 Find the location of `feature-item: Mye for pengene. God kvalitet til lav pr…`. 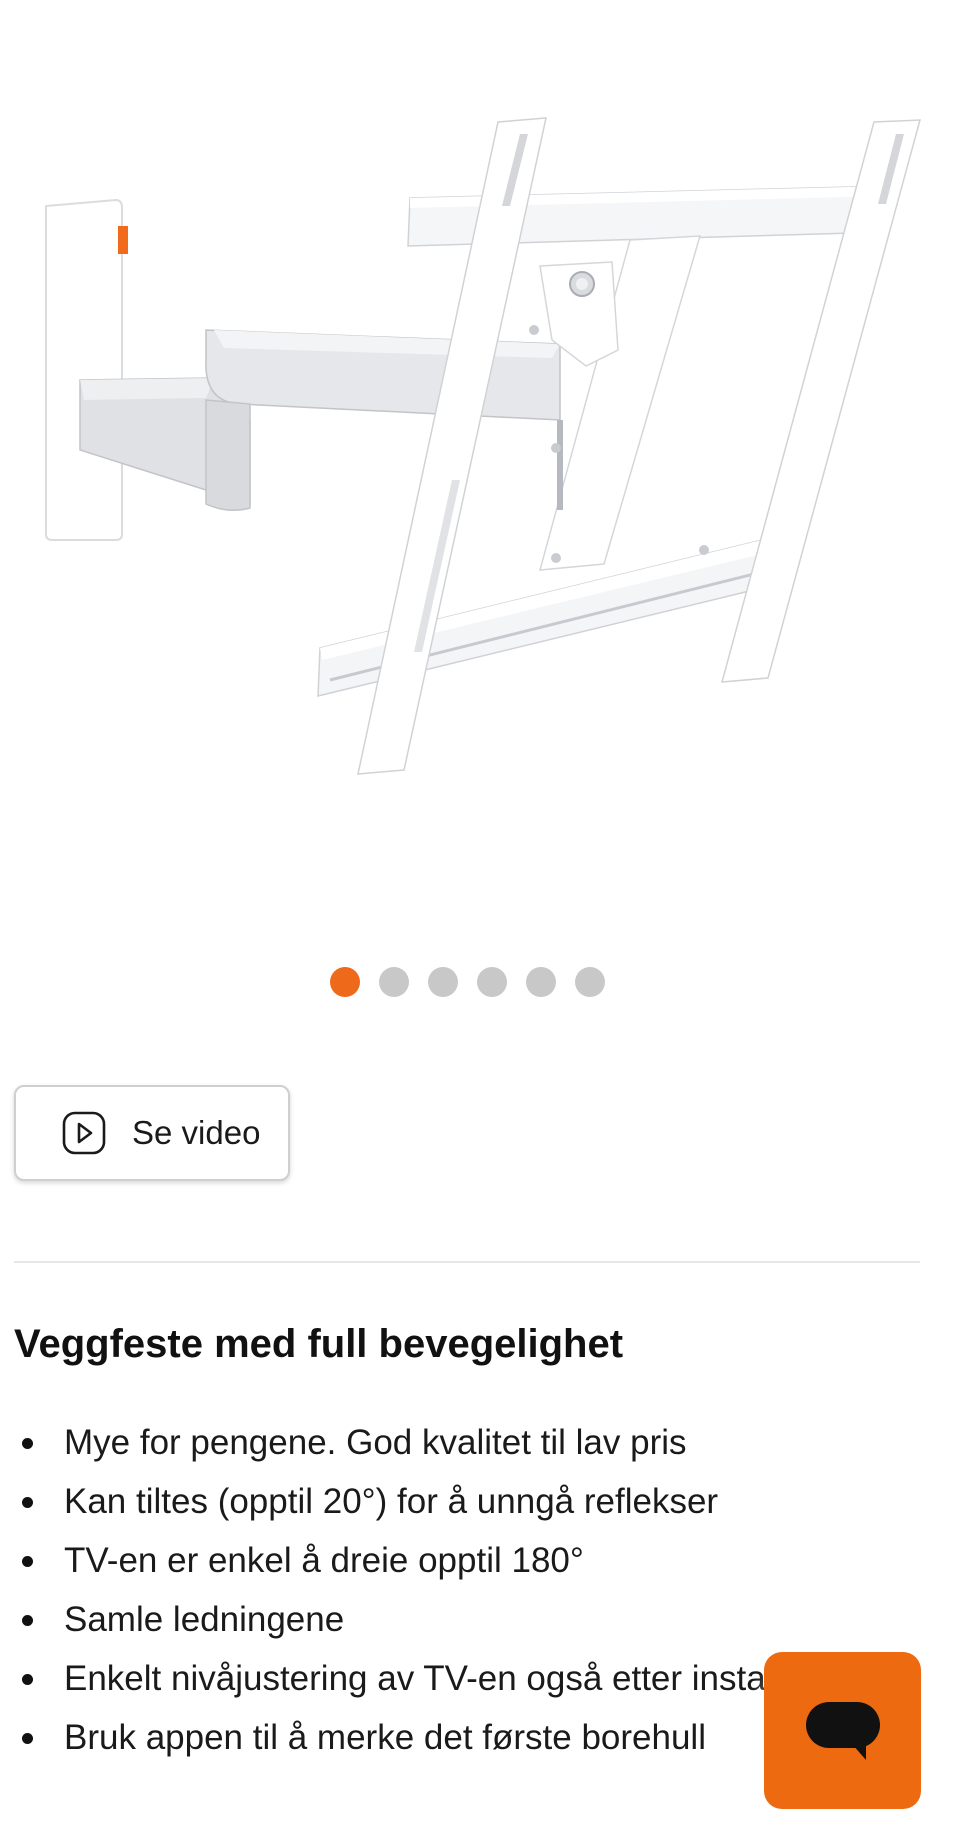

feature-item: Mye for pengene. God kvalitet til lav pr… is located at coordinates (479, 1442).